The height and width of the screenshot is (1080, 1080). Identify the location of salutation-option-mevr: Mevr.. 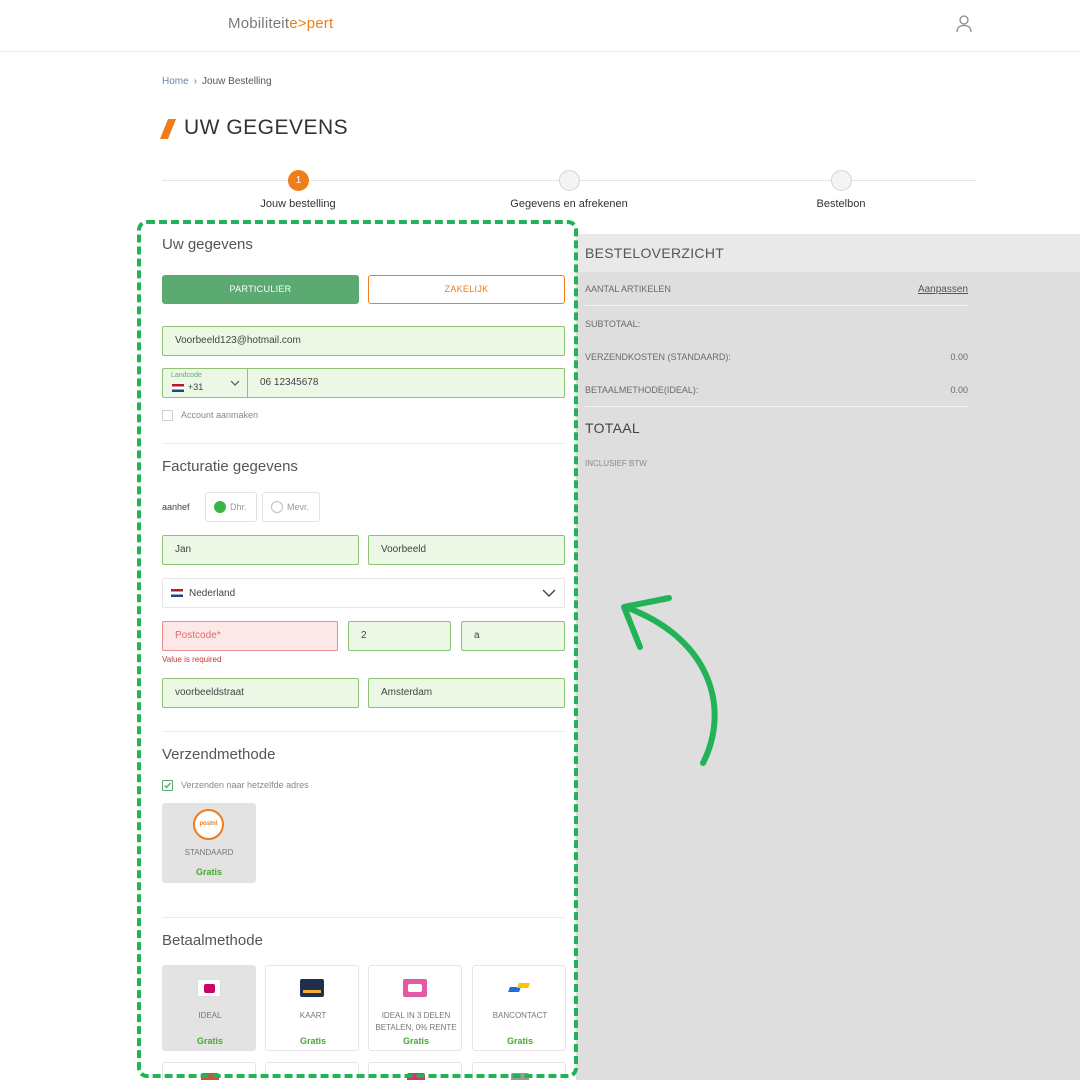
(291, 507).